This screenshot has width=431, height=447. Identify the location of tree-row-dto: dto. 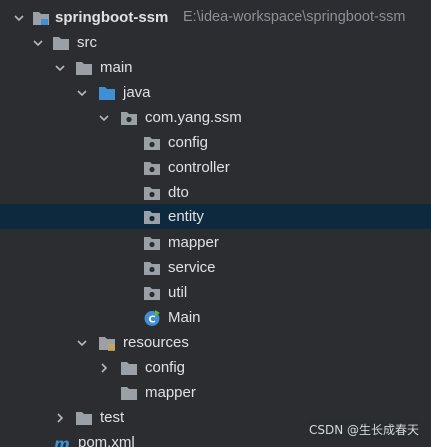
(215, 192).